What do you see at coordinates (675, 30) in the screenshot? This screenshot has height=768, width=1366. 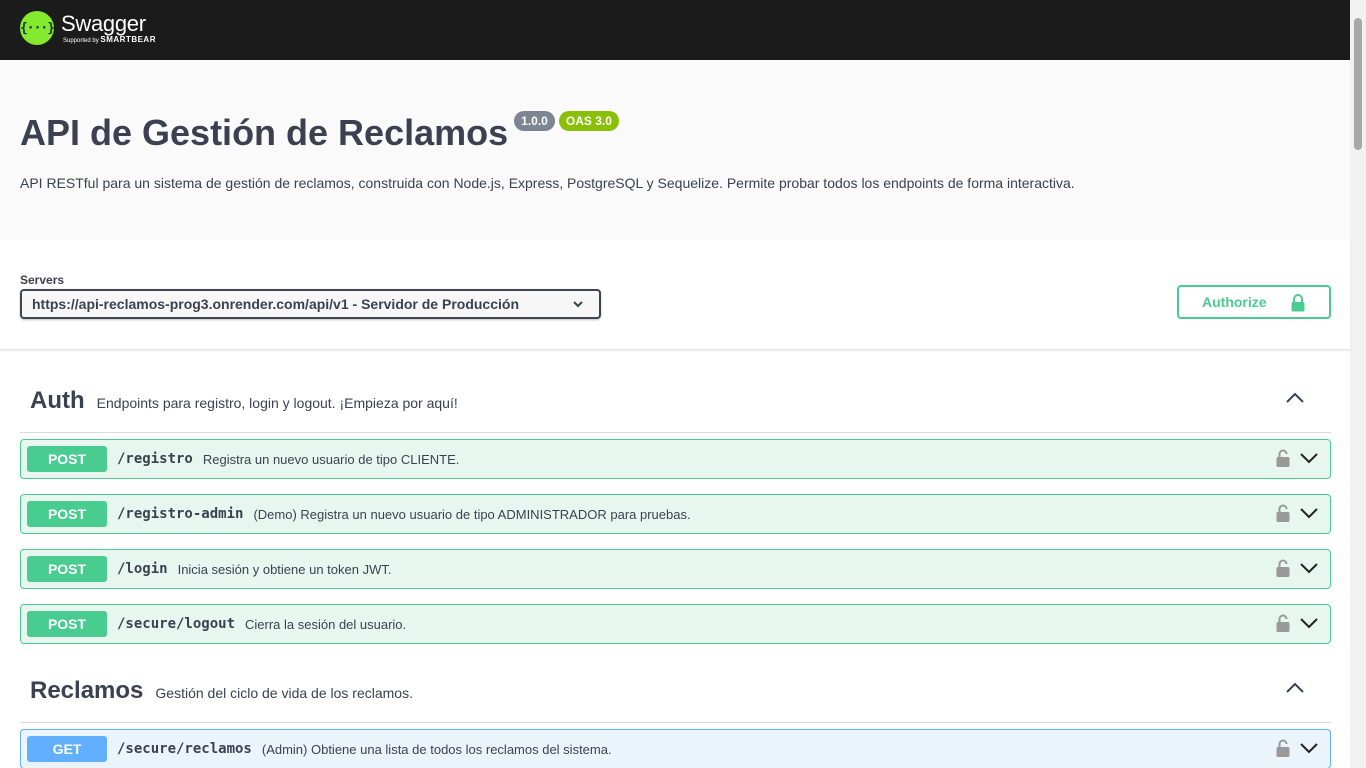 I see `topbar: {···} Swagger Supported by SMARTBEAR` at bounding box center [675, 30].